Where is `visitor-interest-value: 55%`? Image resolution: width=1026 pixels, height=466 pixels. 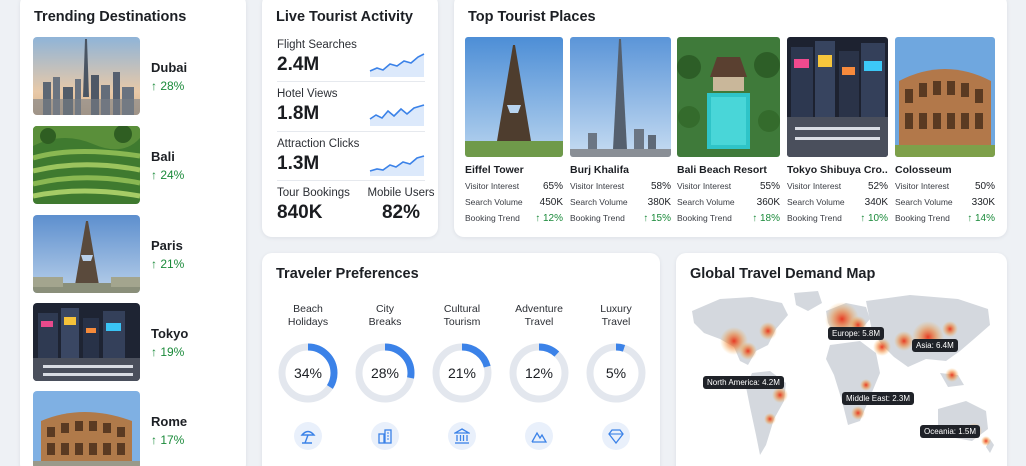
visitor-interest-value: 55% is located at coordinates (769, 186).